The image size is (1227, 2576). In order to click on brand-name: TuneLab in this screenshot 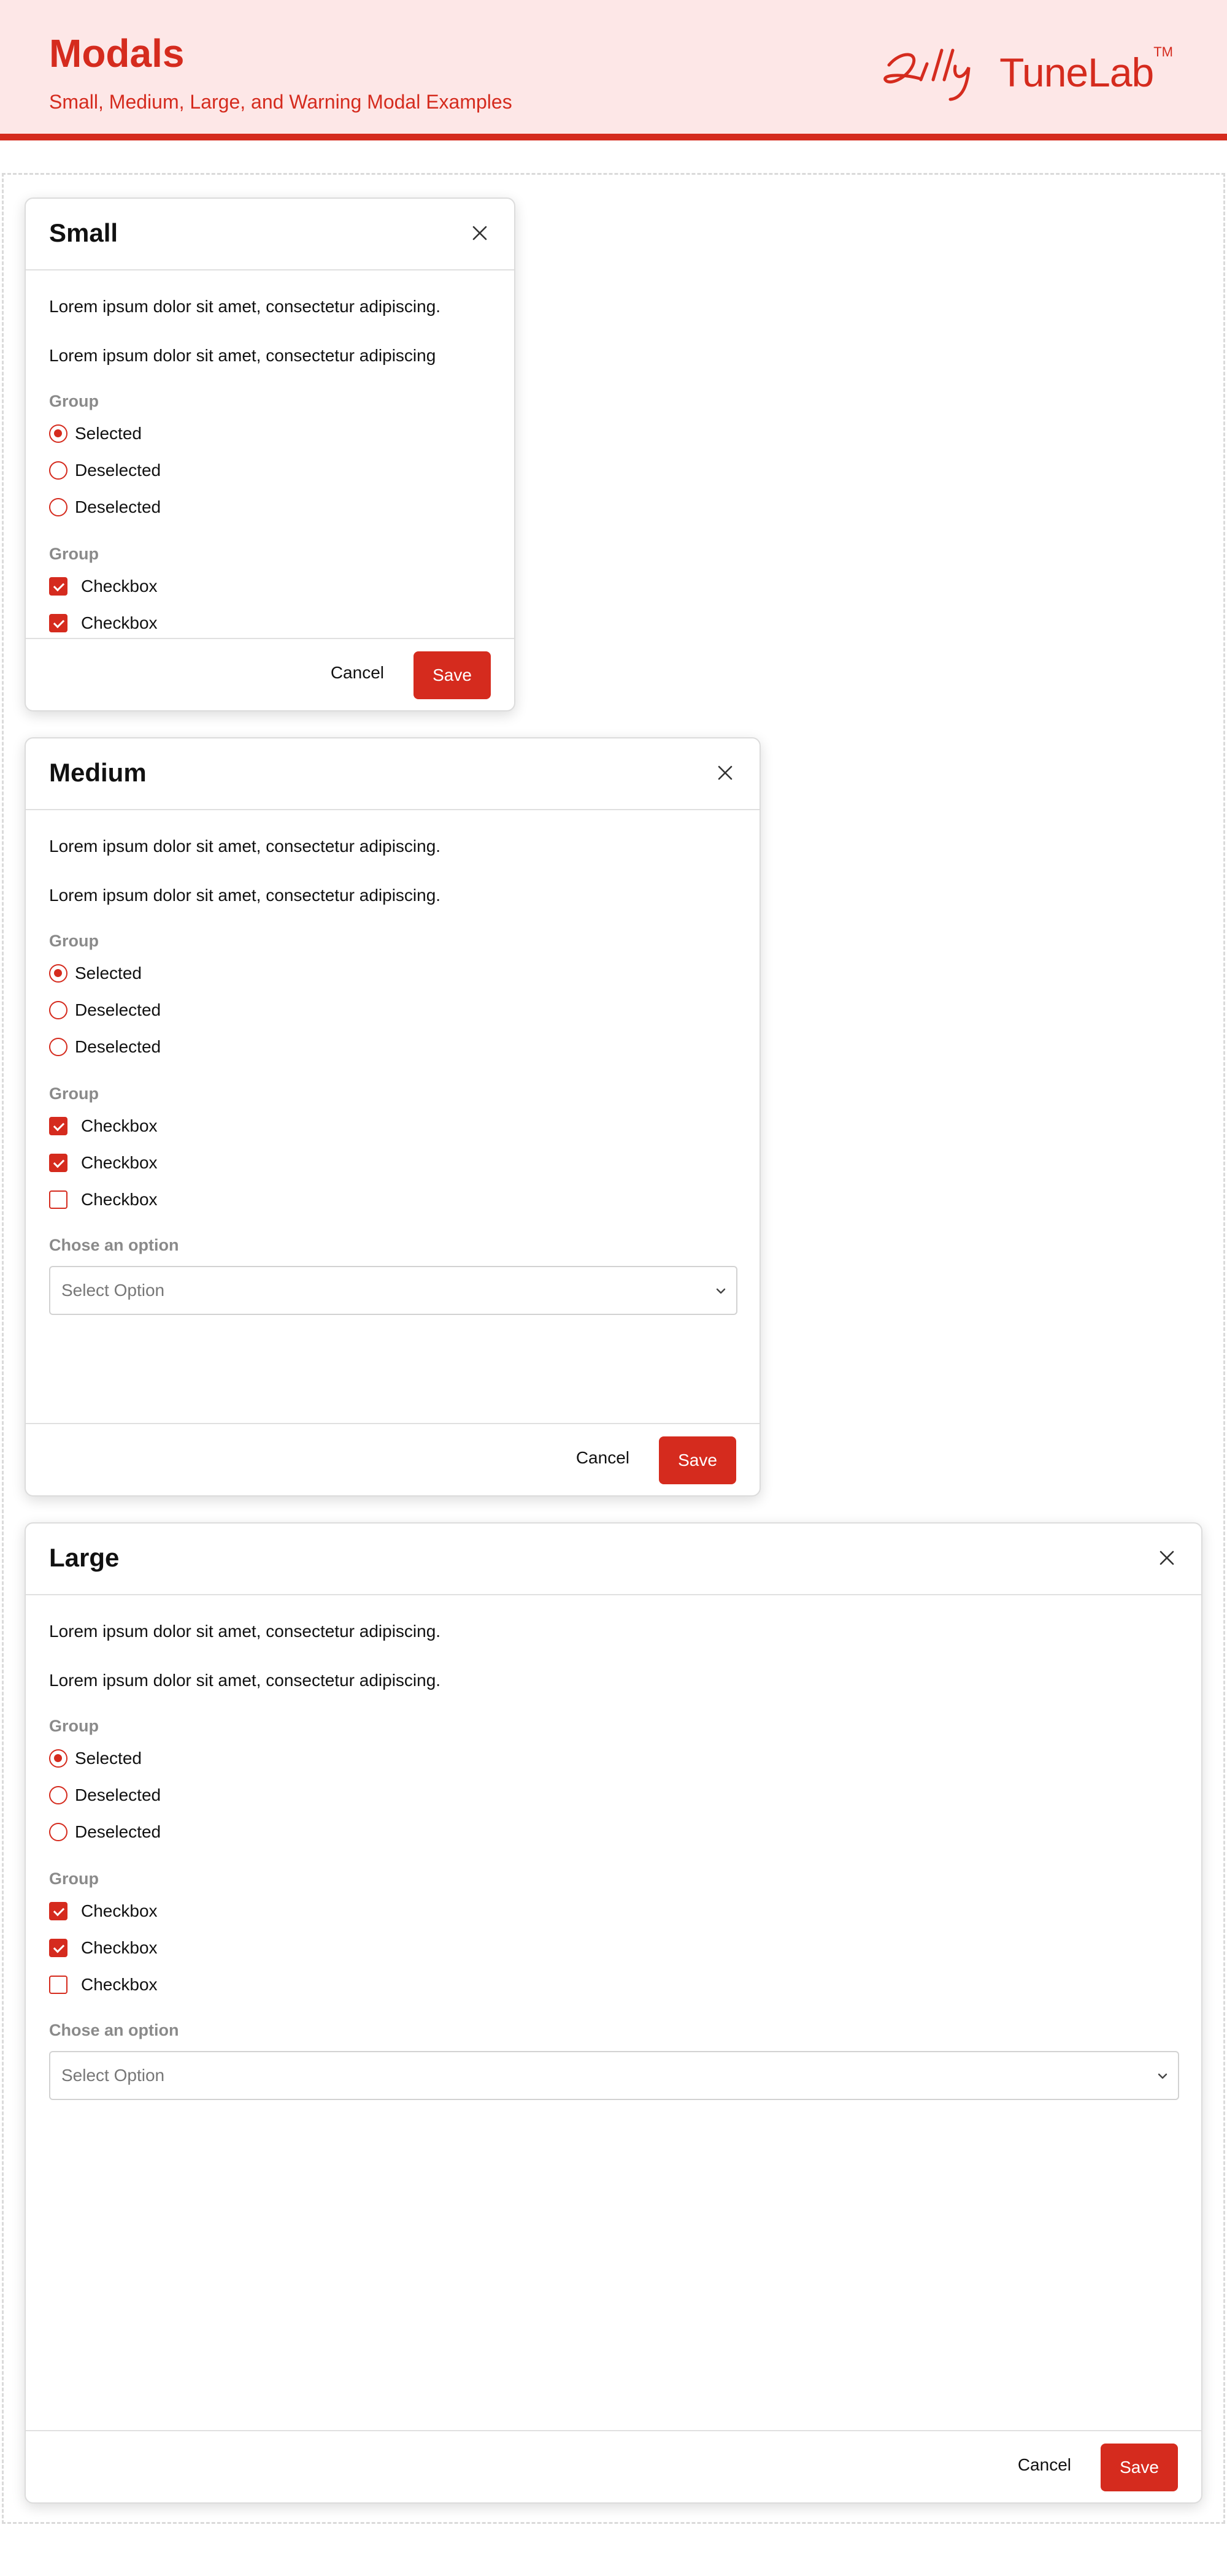, I will do `click(1076, 72)`.